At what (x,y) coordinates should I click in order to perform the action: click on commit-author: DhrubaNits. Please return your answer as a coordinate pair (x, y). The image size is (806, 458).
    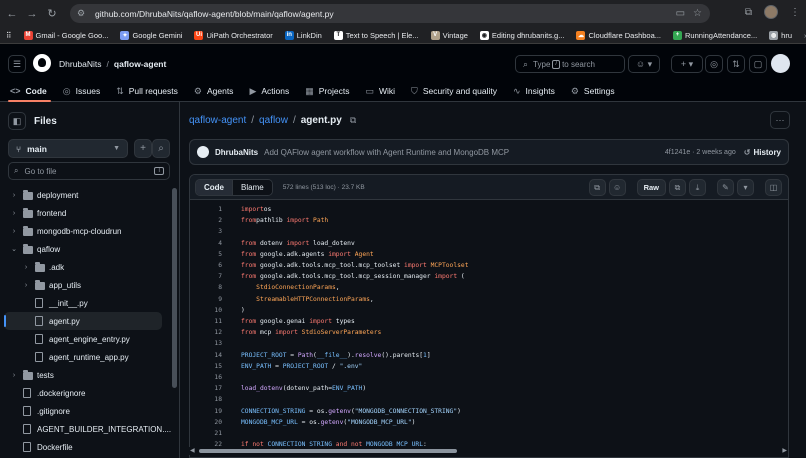
    Looking at the image, I should click on (236, 152).